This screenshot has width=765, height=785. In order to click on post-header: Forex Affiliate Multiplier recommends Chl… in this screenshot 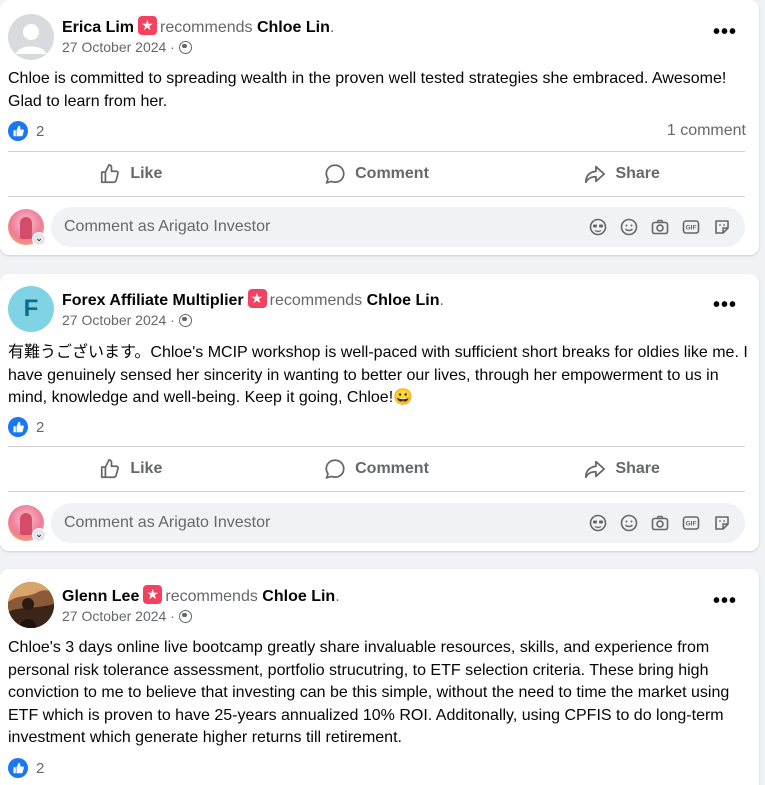, I will do `click(253, 299)`.